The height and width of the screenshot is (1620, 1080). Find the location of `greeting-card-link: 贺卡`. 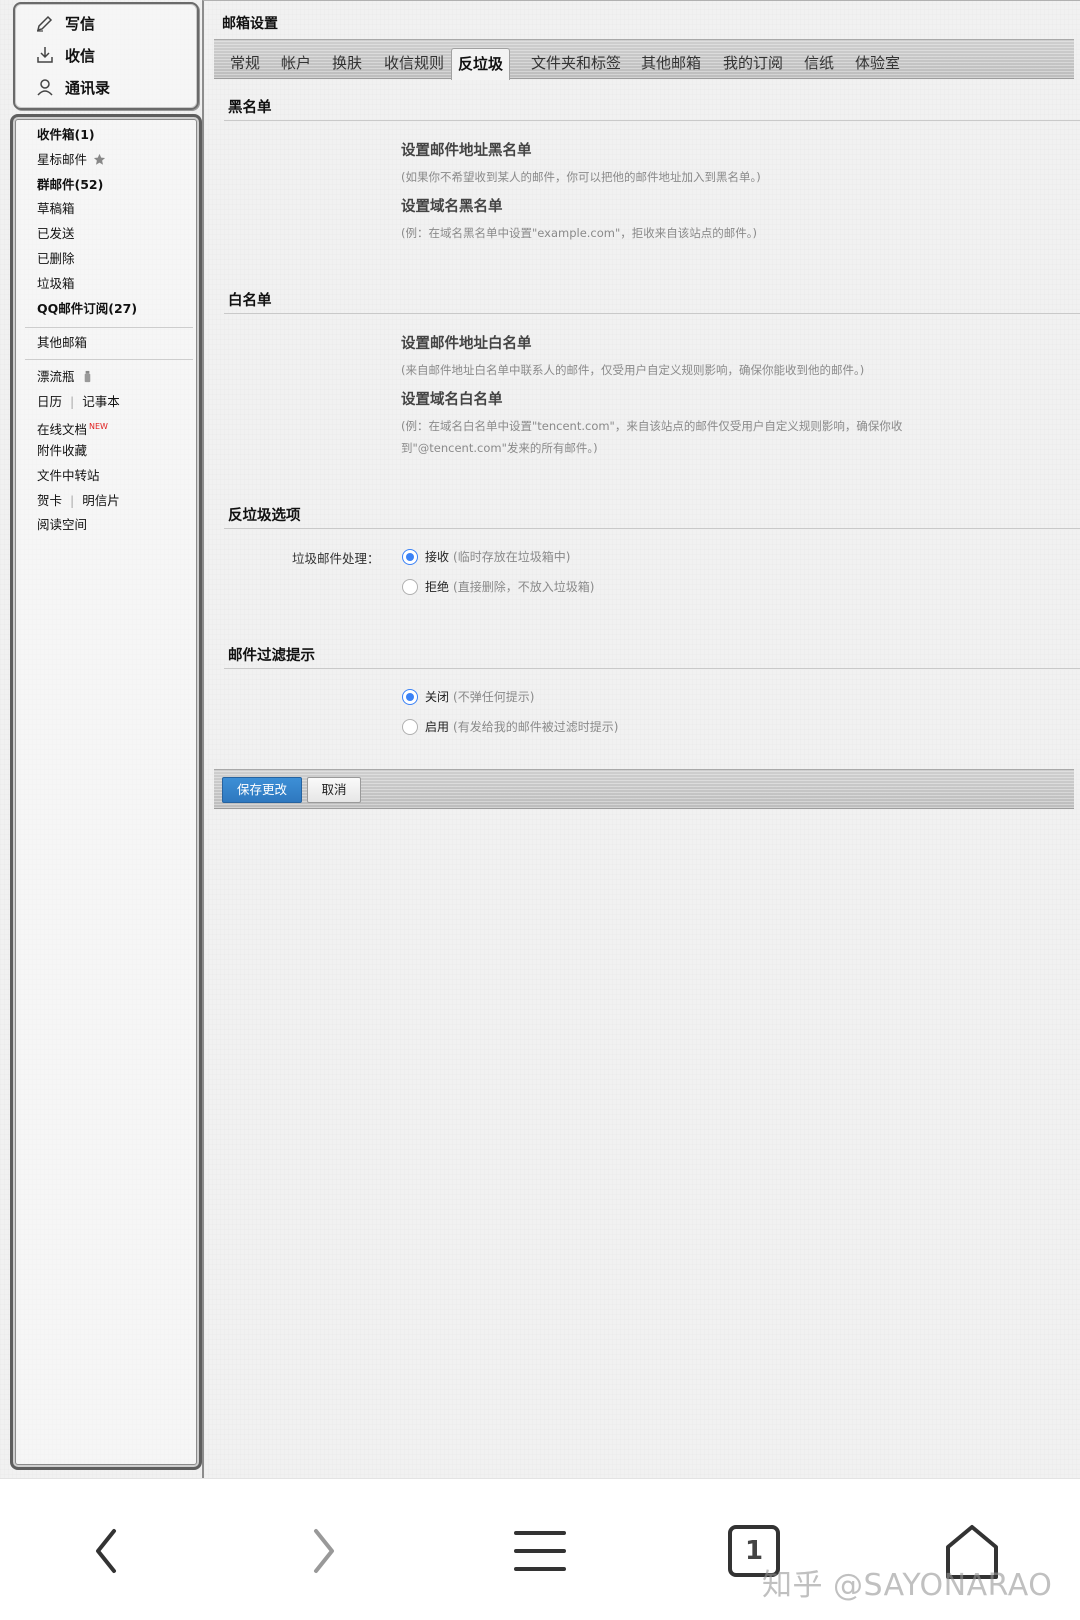

greeting-card-link: 贺卡 is located at coordinates (49, 500).